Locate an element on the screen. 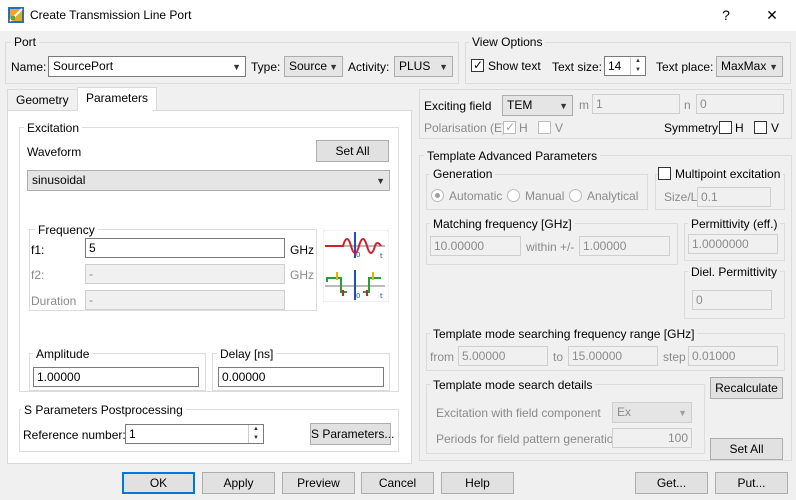  within-input: 1.00000 is located at coordinates (624, 246).